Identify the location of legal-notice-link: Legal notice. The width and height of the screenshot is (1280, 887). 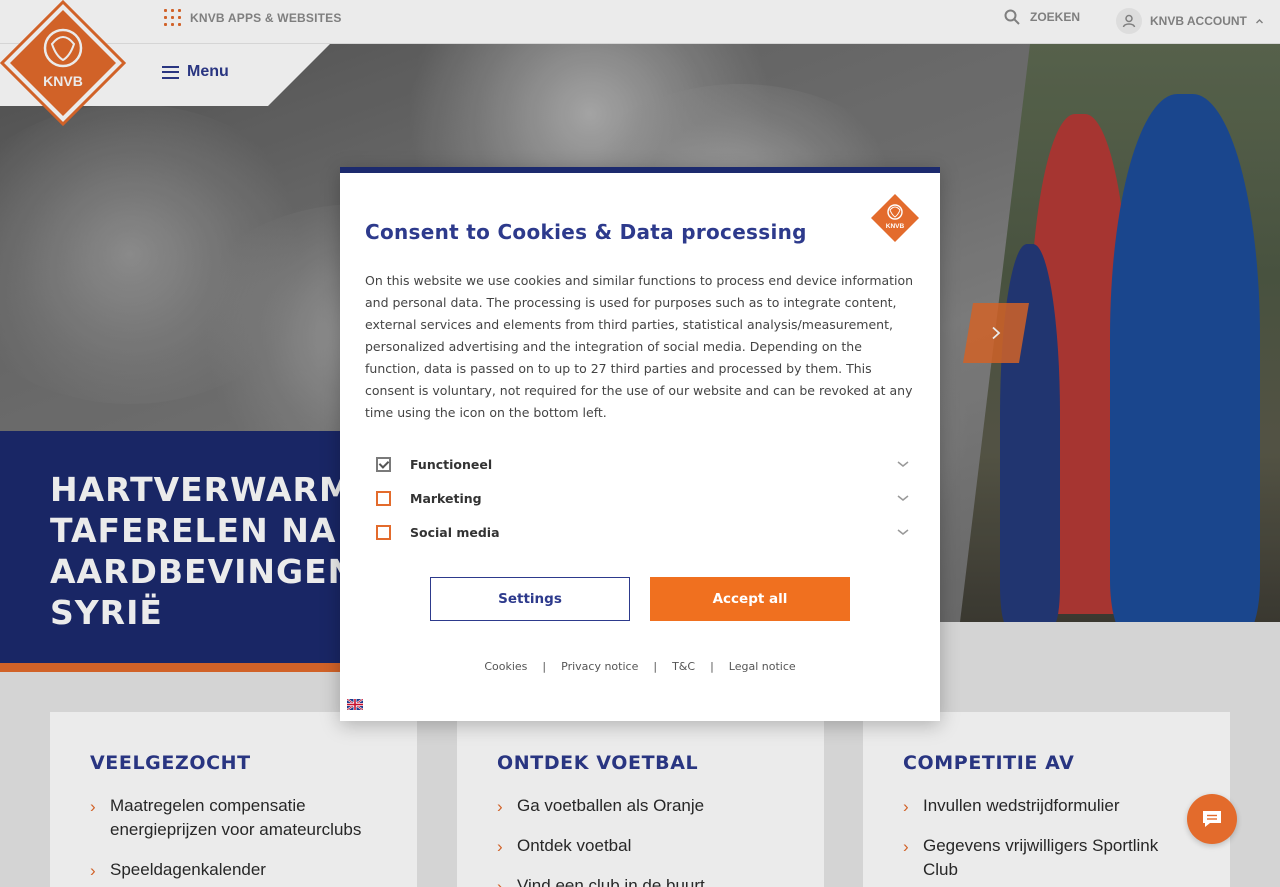
(762, 666).